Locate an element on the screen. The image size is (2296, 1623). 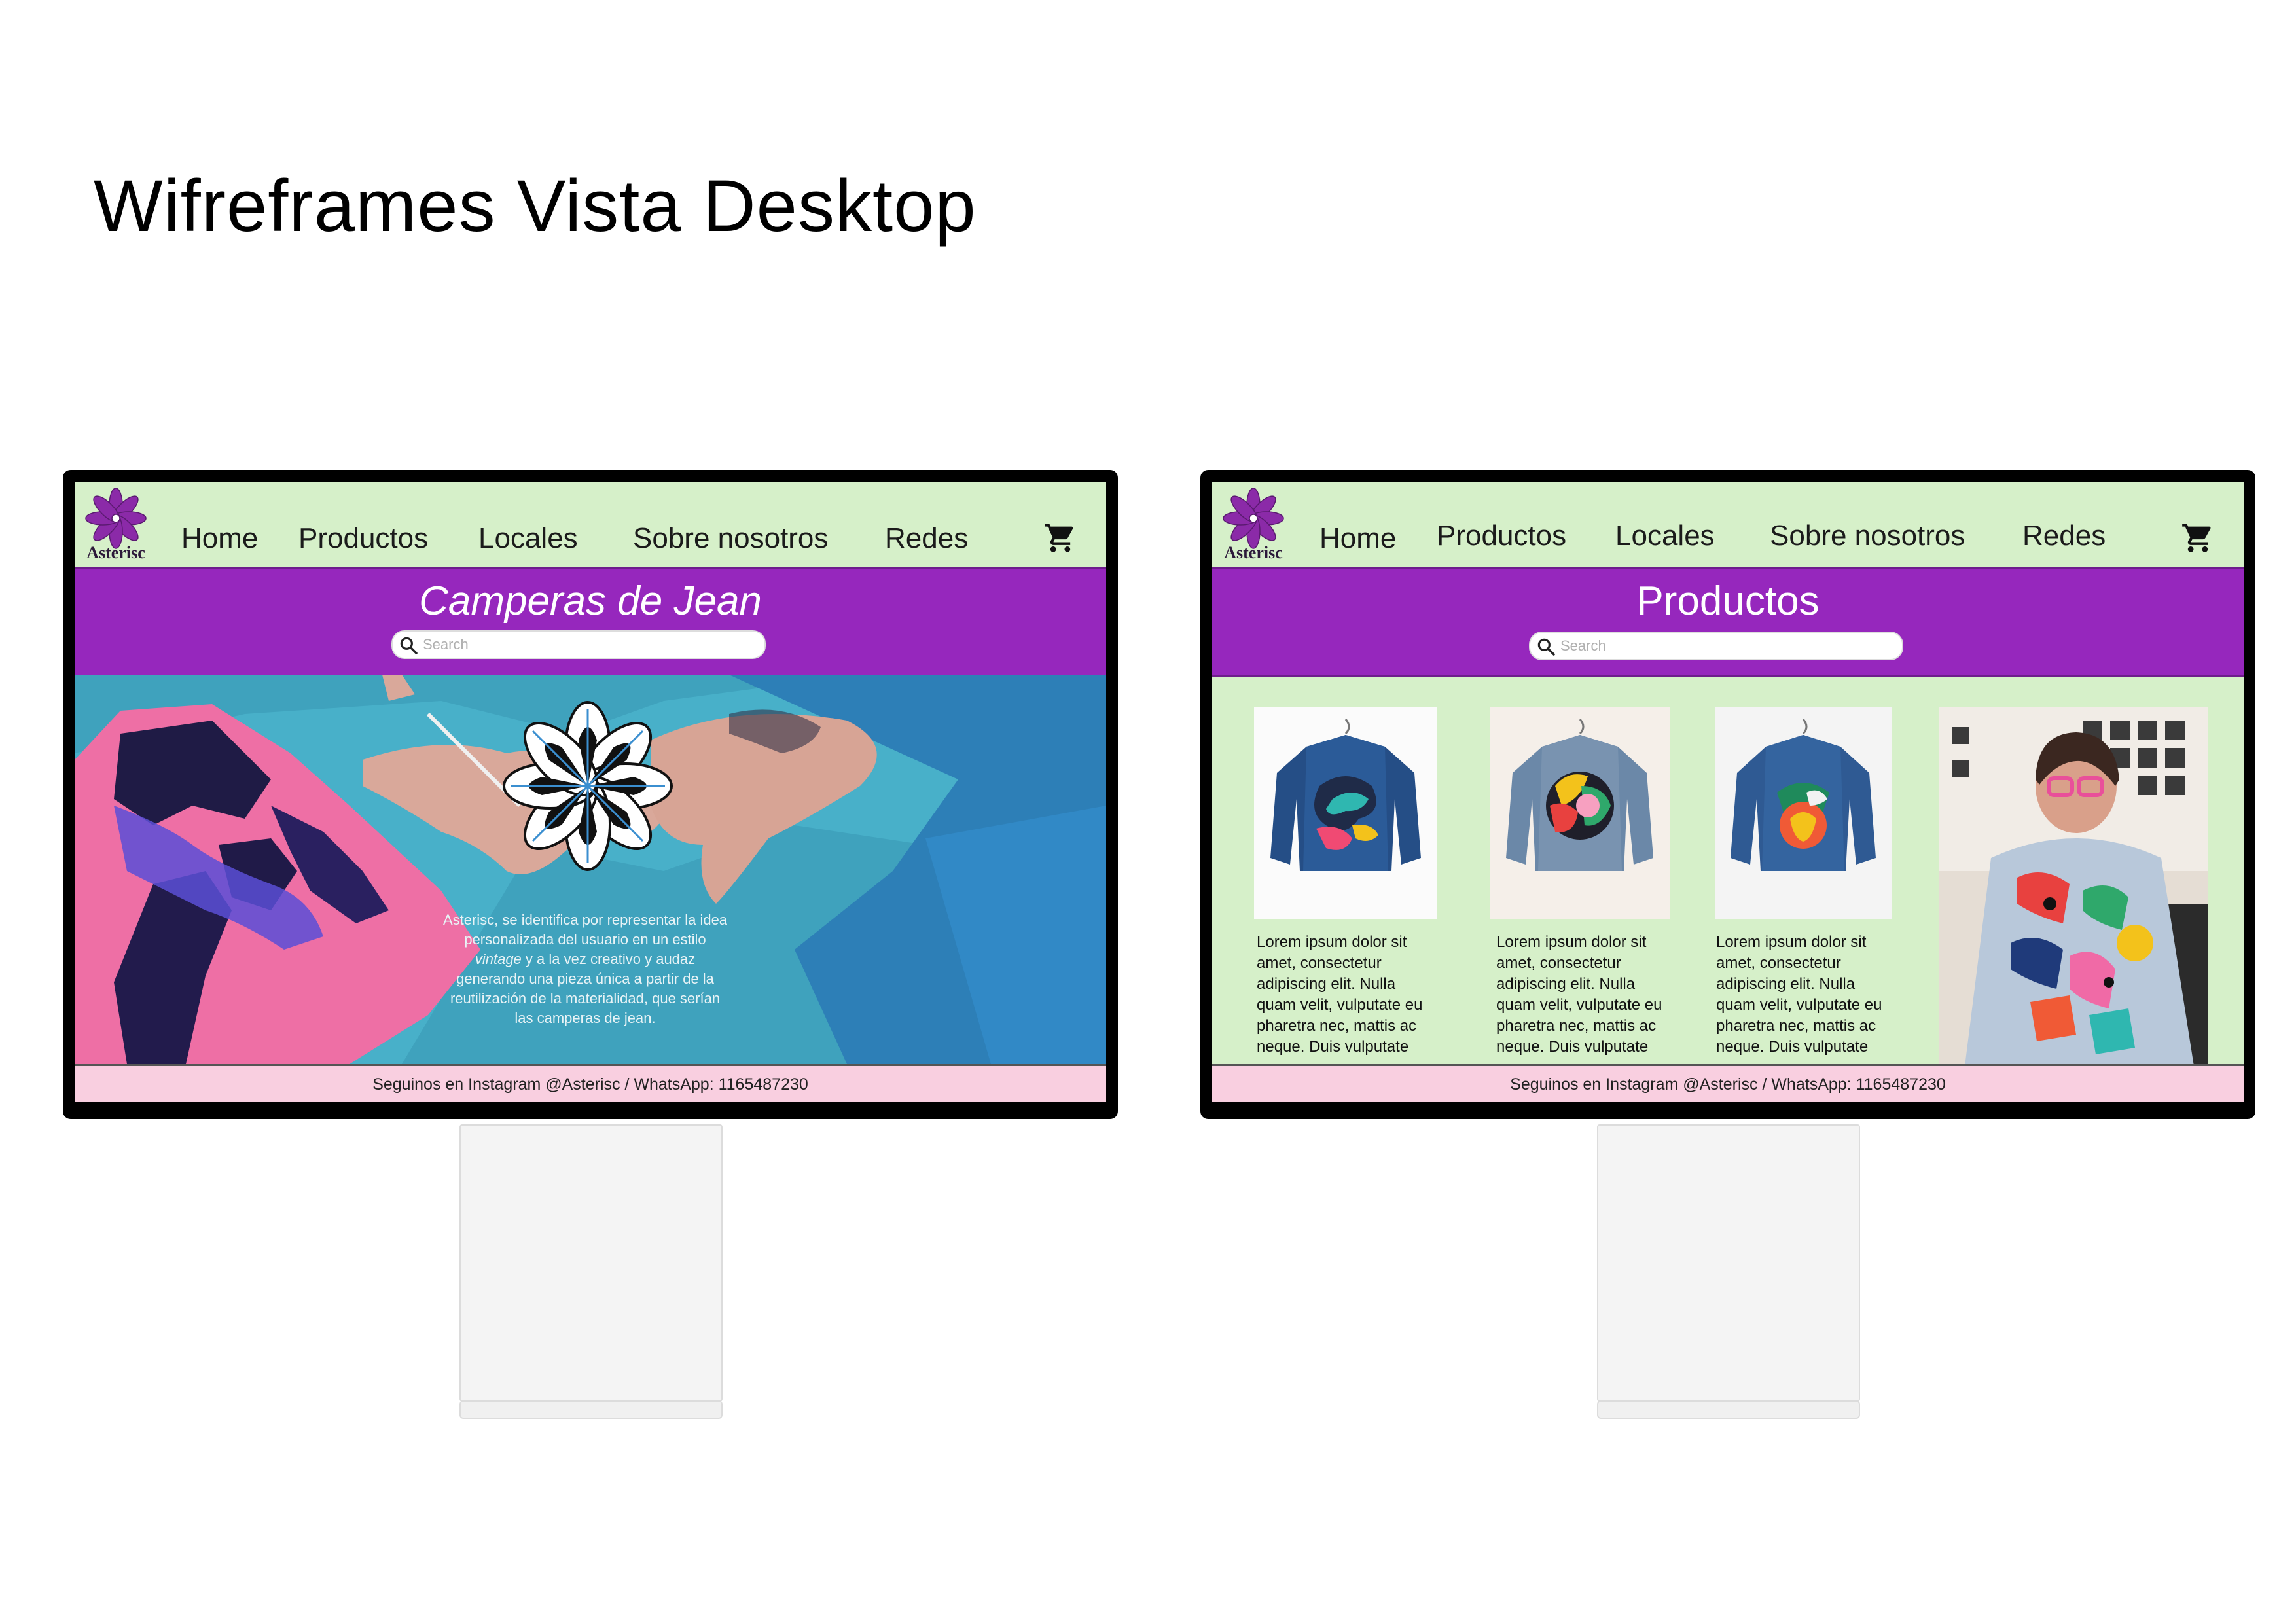
products-banner: Productos is located at coordinates (1728, 622).